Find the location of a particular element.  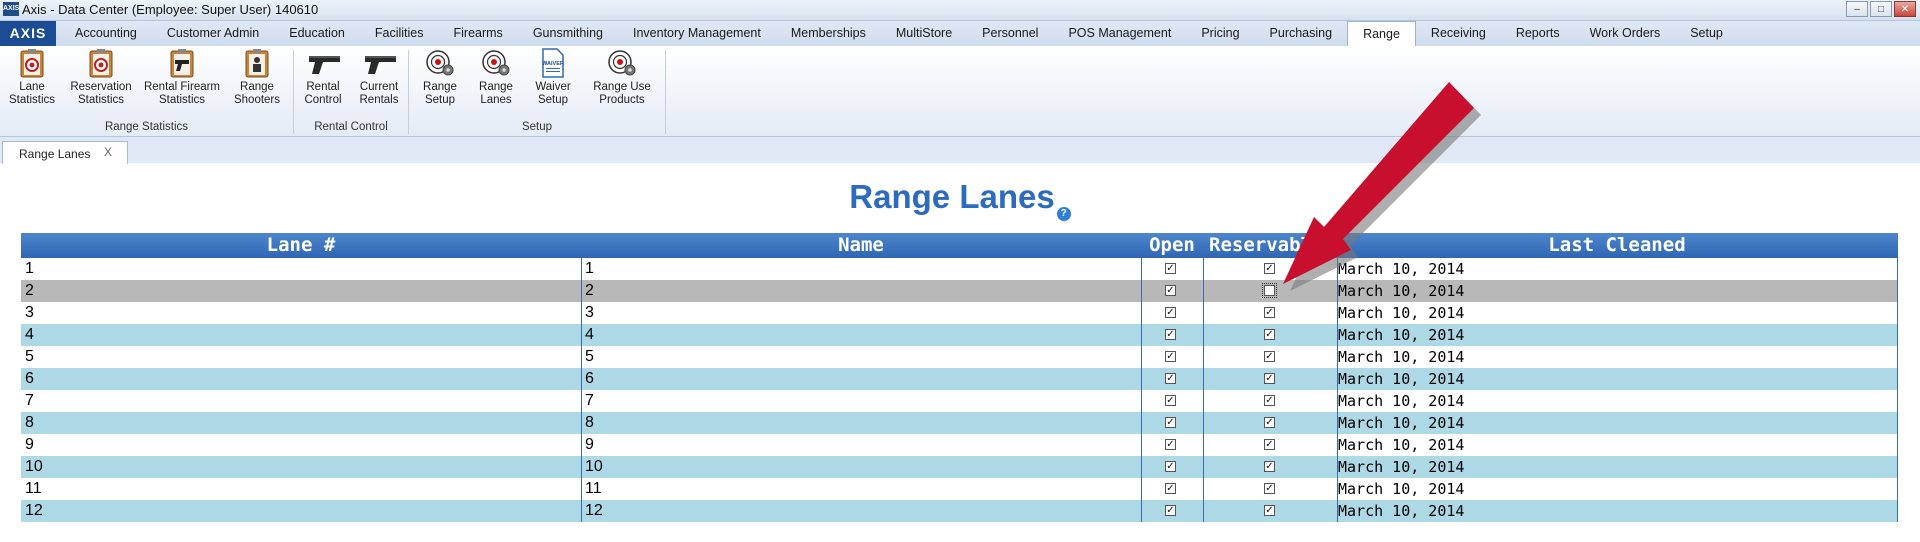

lane-name-cell: 3 is located at coordinates (589, 313).